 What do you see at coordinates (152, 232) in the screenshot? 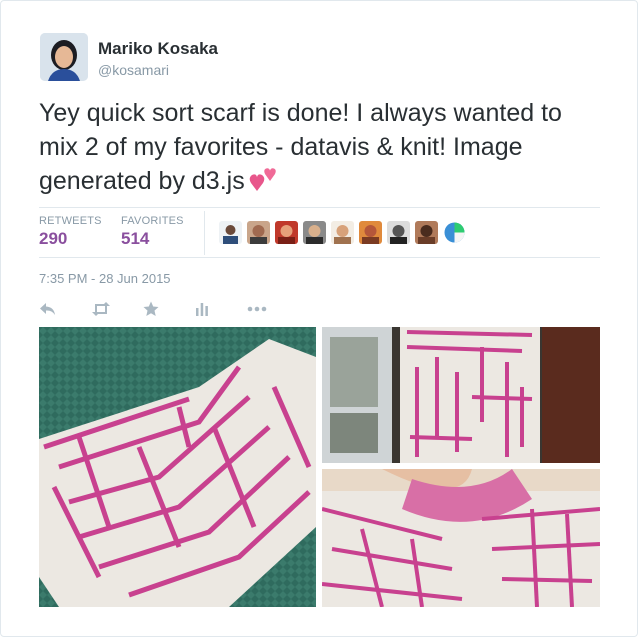
I see `favorites-stat: FAVORITES 514` at bounding box center [152, 232].